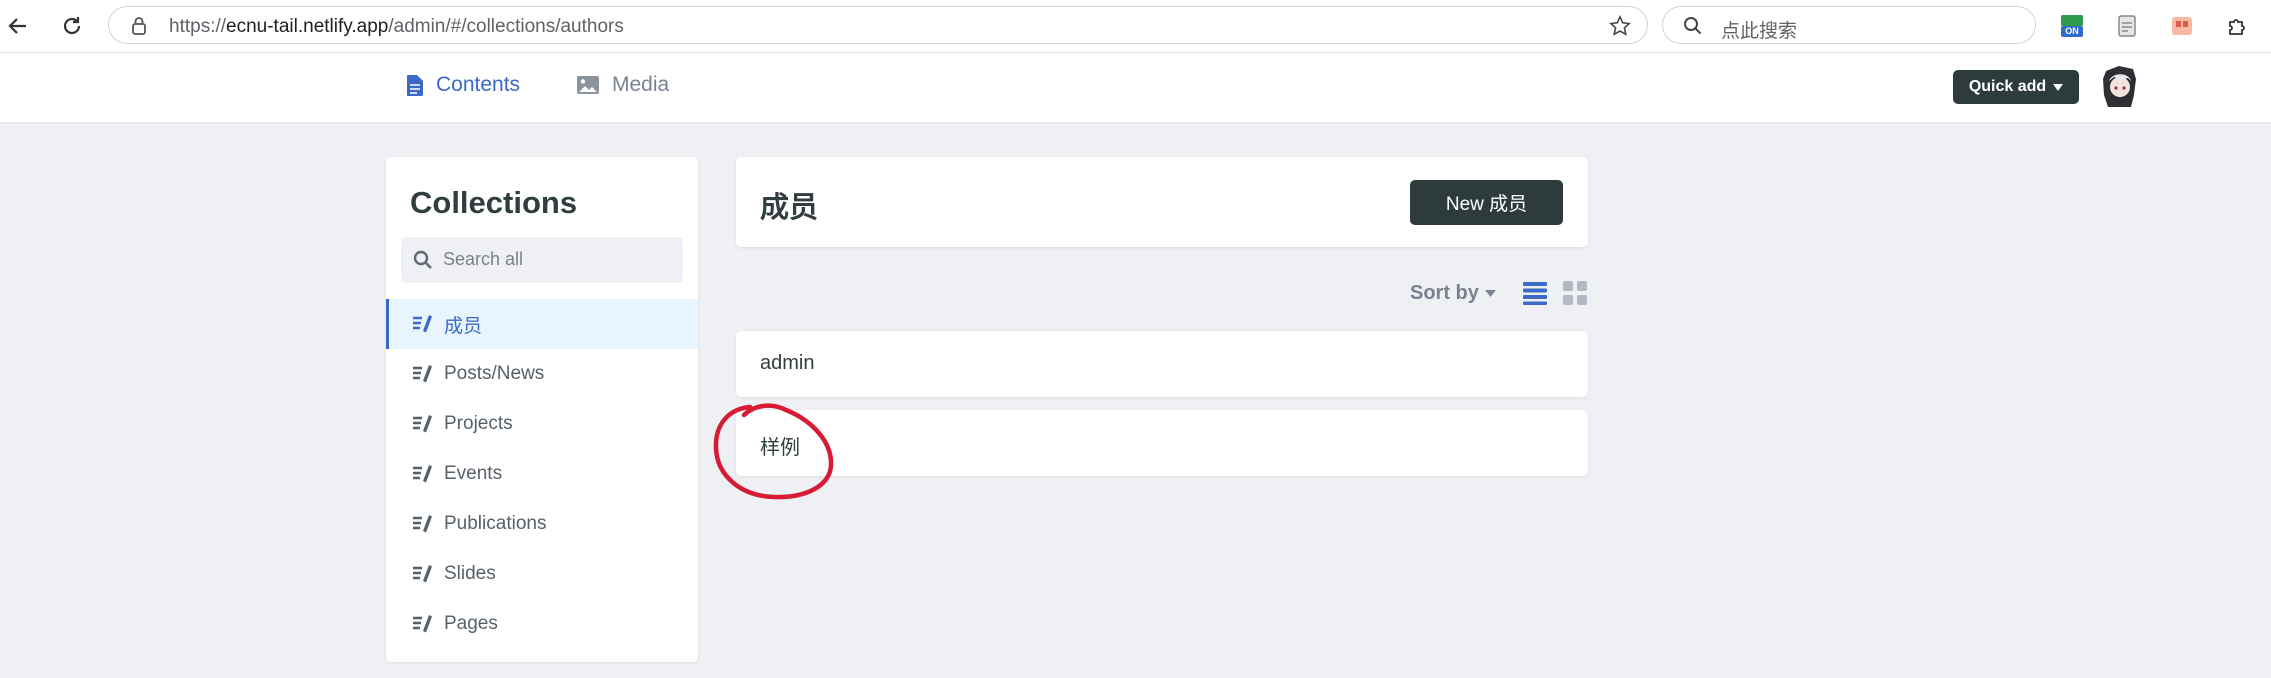 The height and width of the screenshot is (678, 2271). I want to click on list-view-icon, so click(1534, 293).